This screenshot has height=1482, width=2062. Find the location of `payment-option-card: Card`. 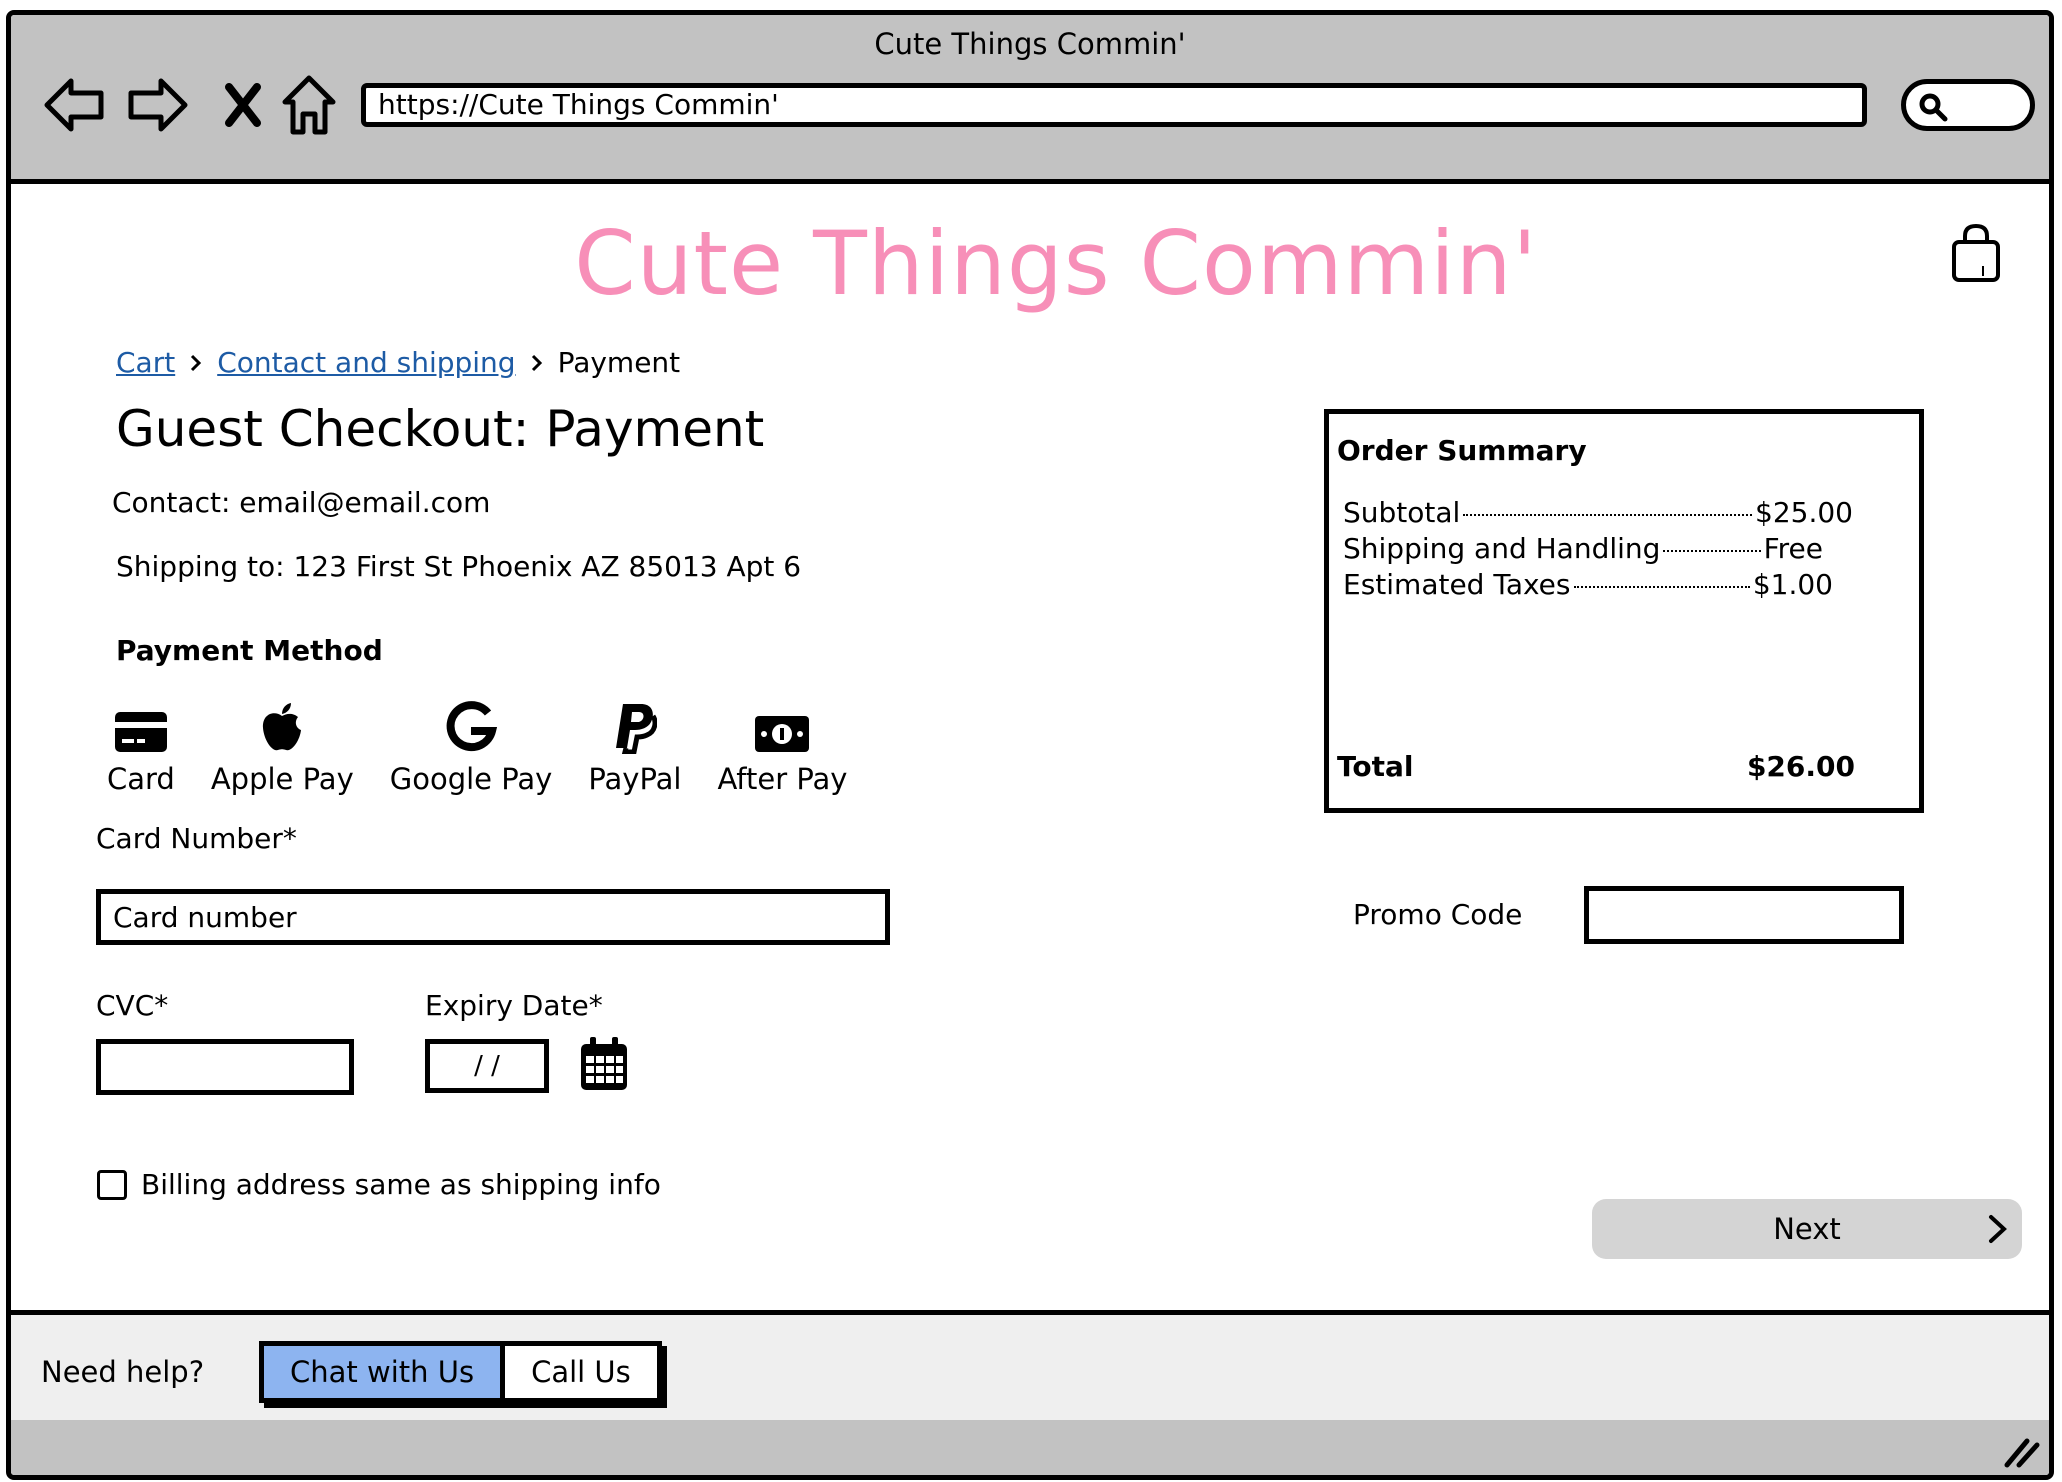

payment-option-card: Card is located at coordinates (141, 745).